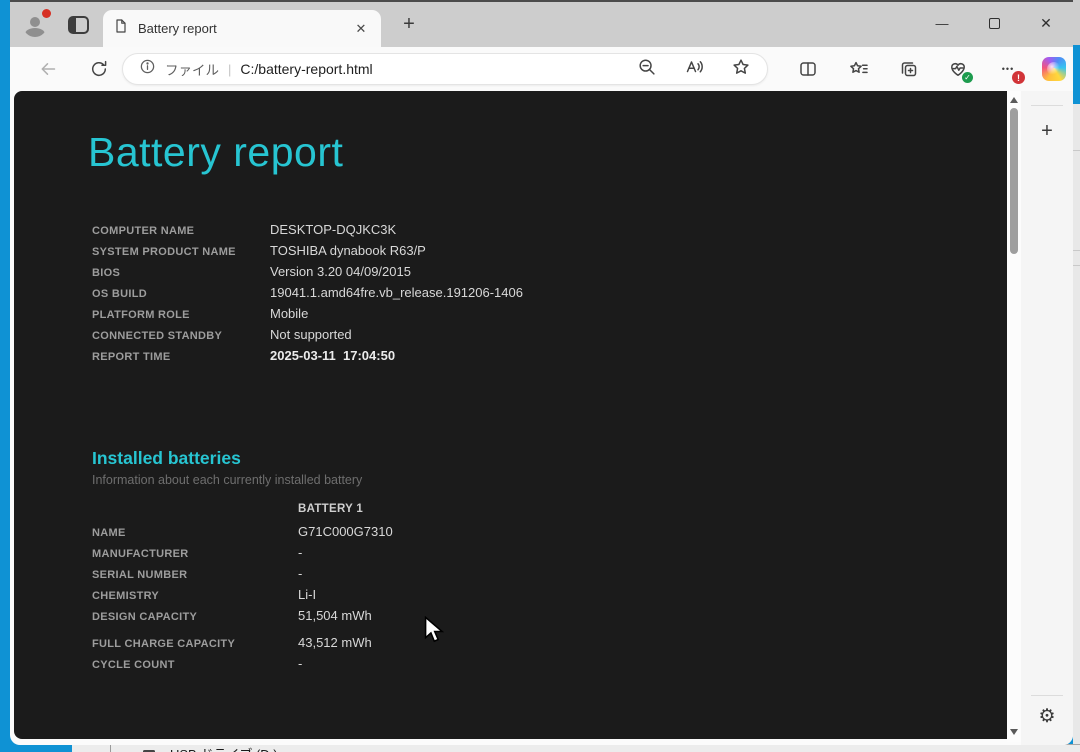  I want to click on more-menu-notification-badge: !, so click(1018, 77).